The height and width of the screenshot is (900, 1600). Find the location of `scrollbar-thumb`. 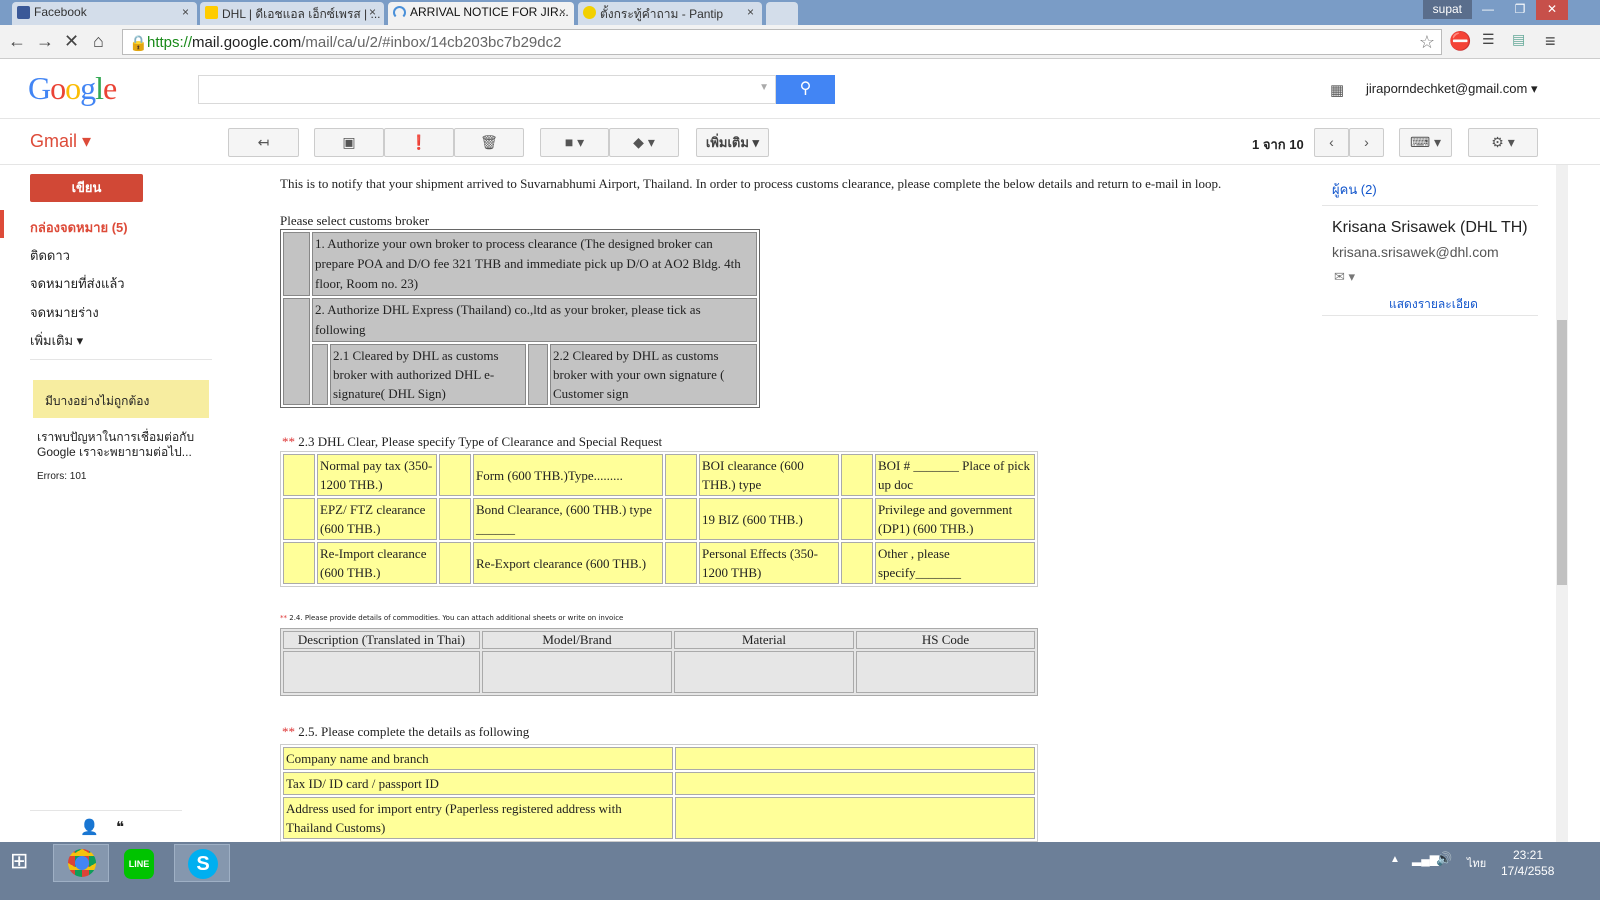

scrollbar-thumb is located at coordinates (1562, 452).